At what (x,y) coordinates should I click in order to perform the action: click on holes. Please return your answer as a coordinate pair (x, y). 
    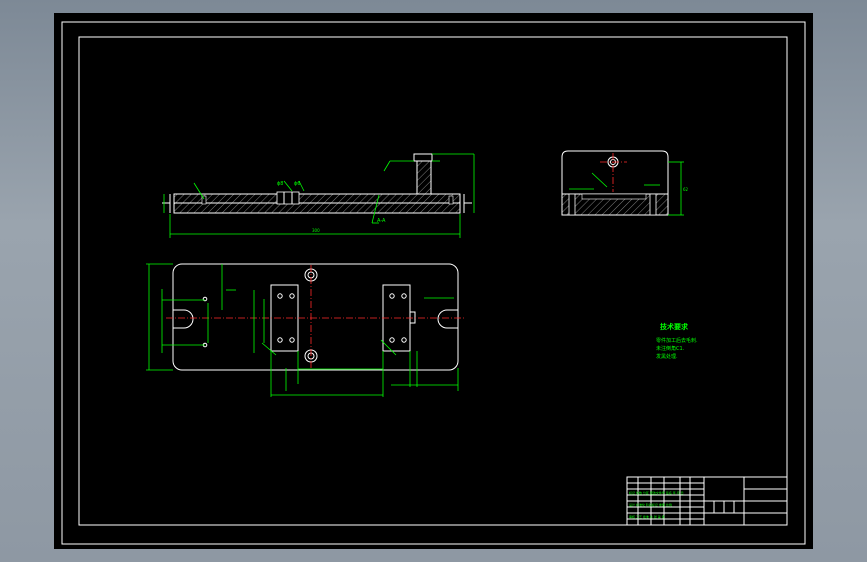
    Looking at the image, I should click on (304, 315).